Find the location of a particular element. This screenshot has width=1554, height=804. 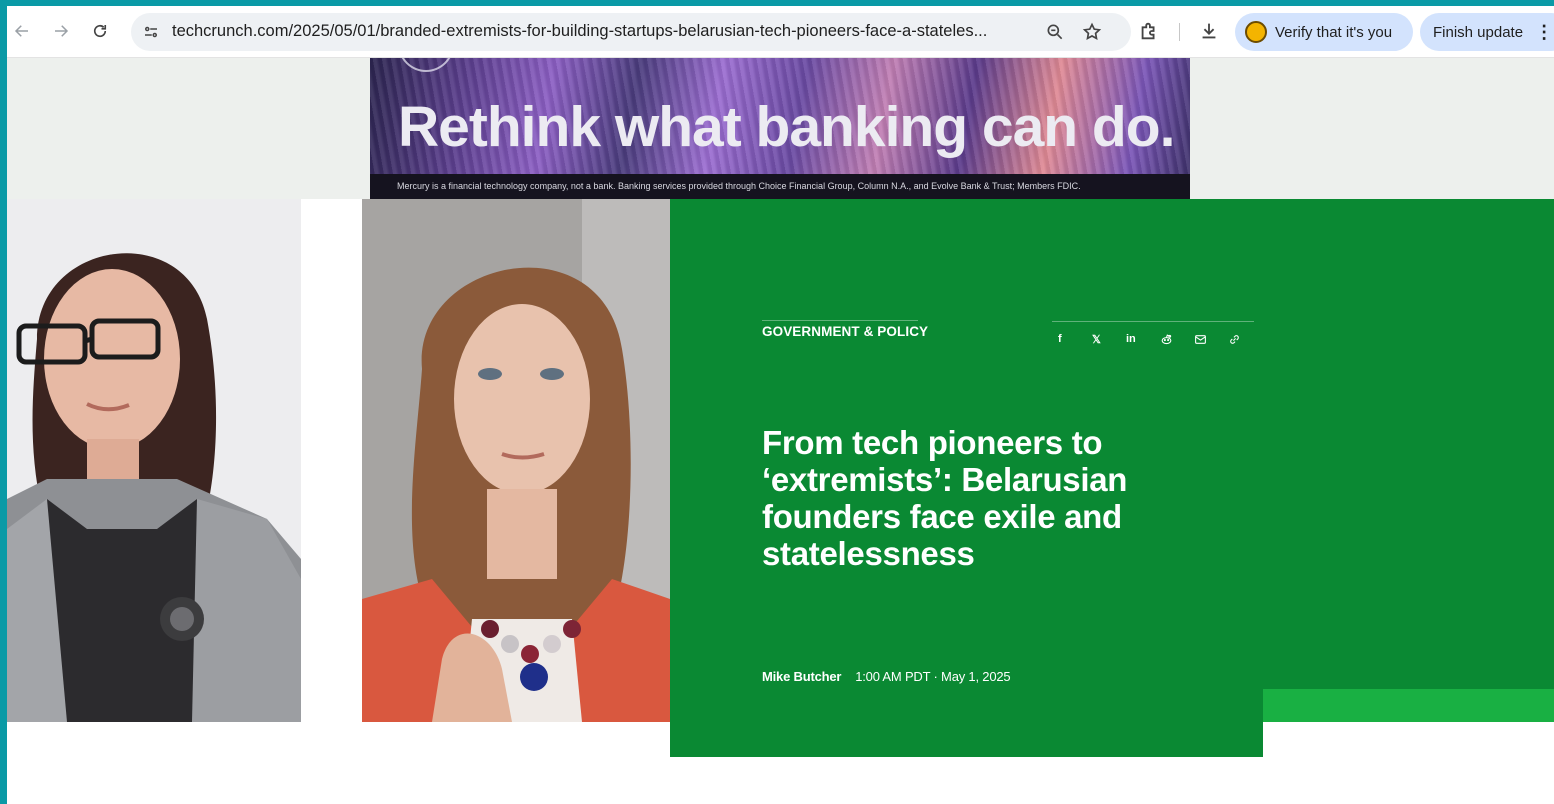

download-icon is located at coordinates (1209, 31).